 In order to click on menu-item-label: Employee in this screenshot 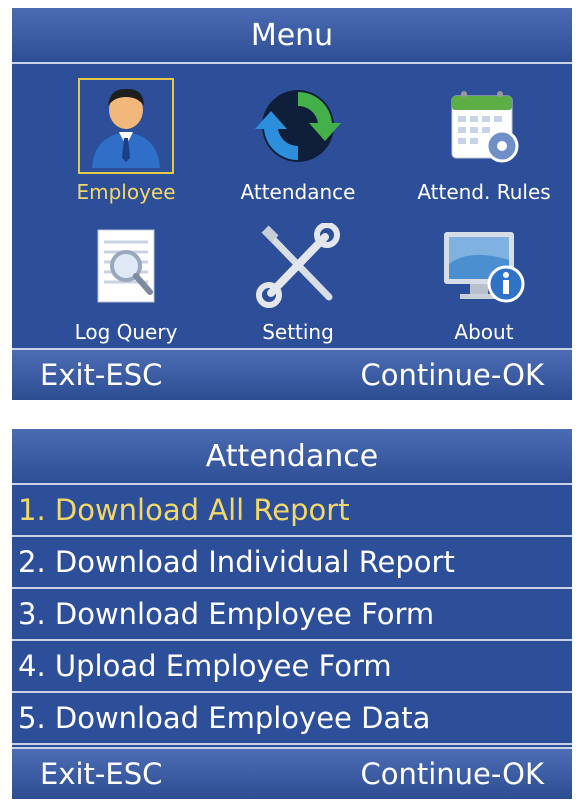, I will do `click(126, 192)`.